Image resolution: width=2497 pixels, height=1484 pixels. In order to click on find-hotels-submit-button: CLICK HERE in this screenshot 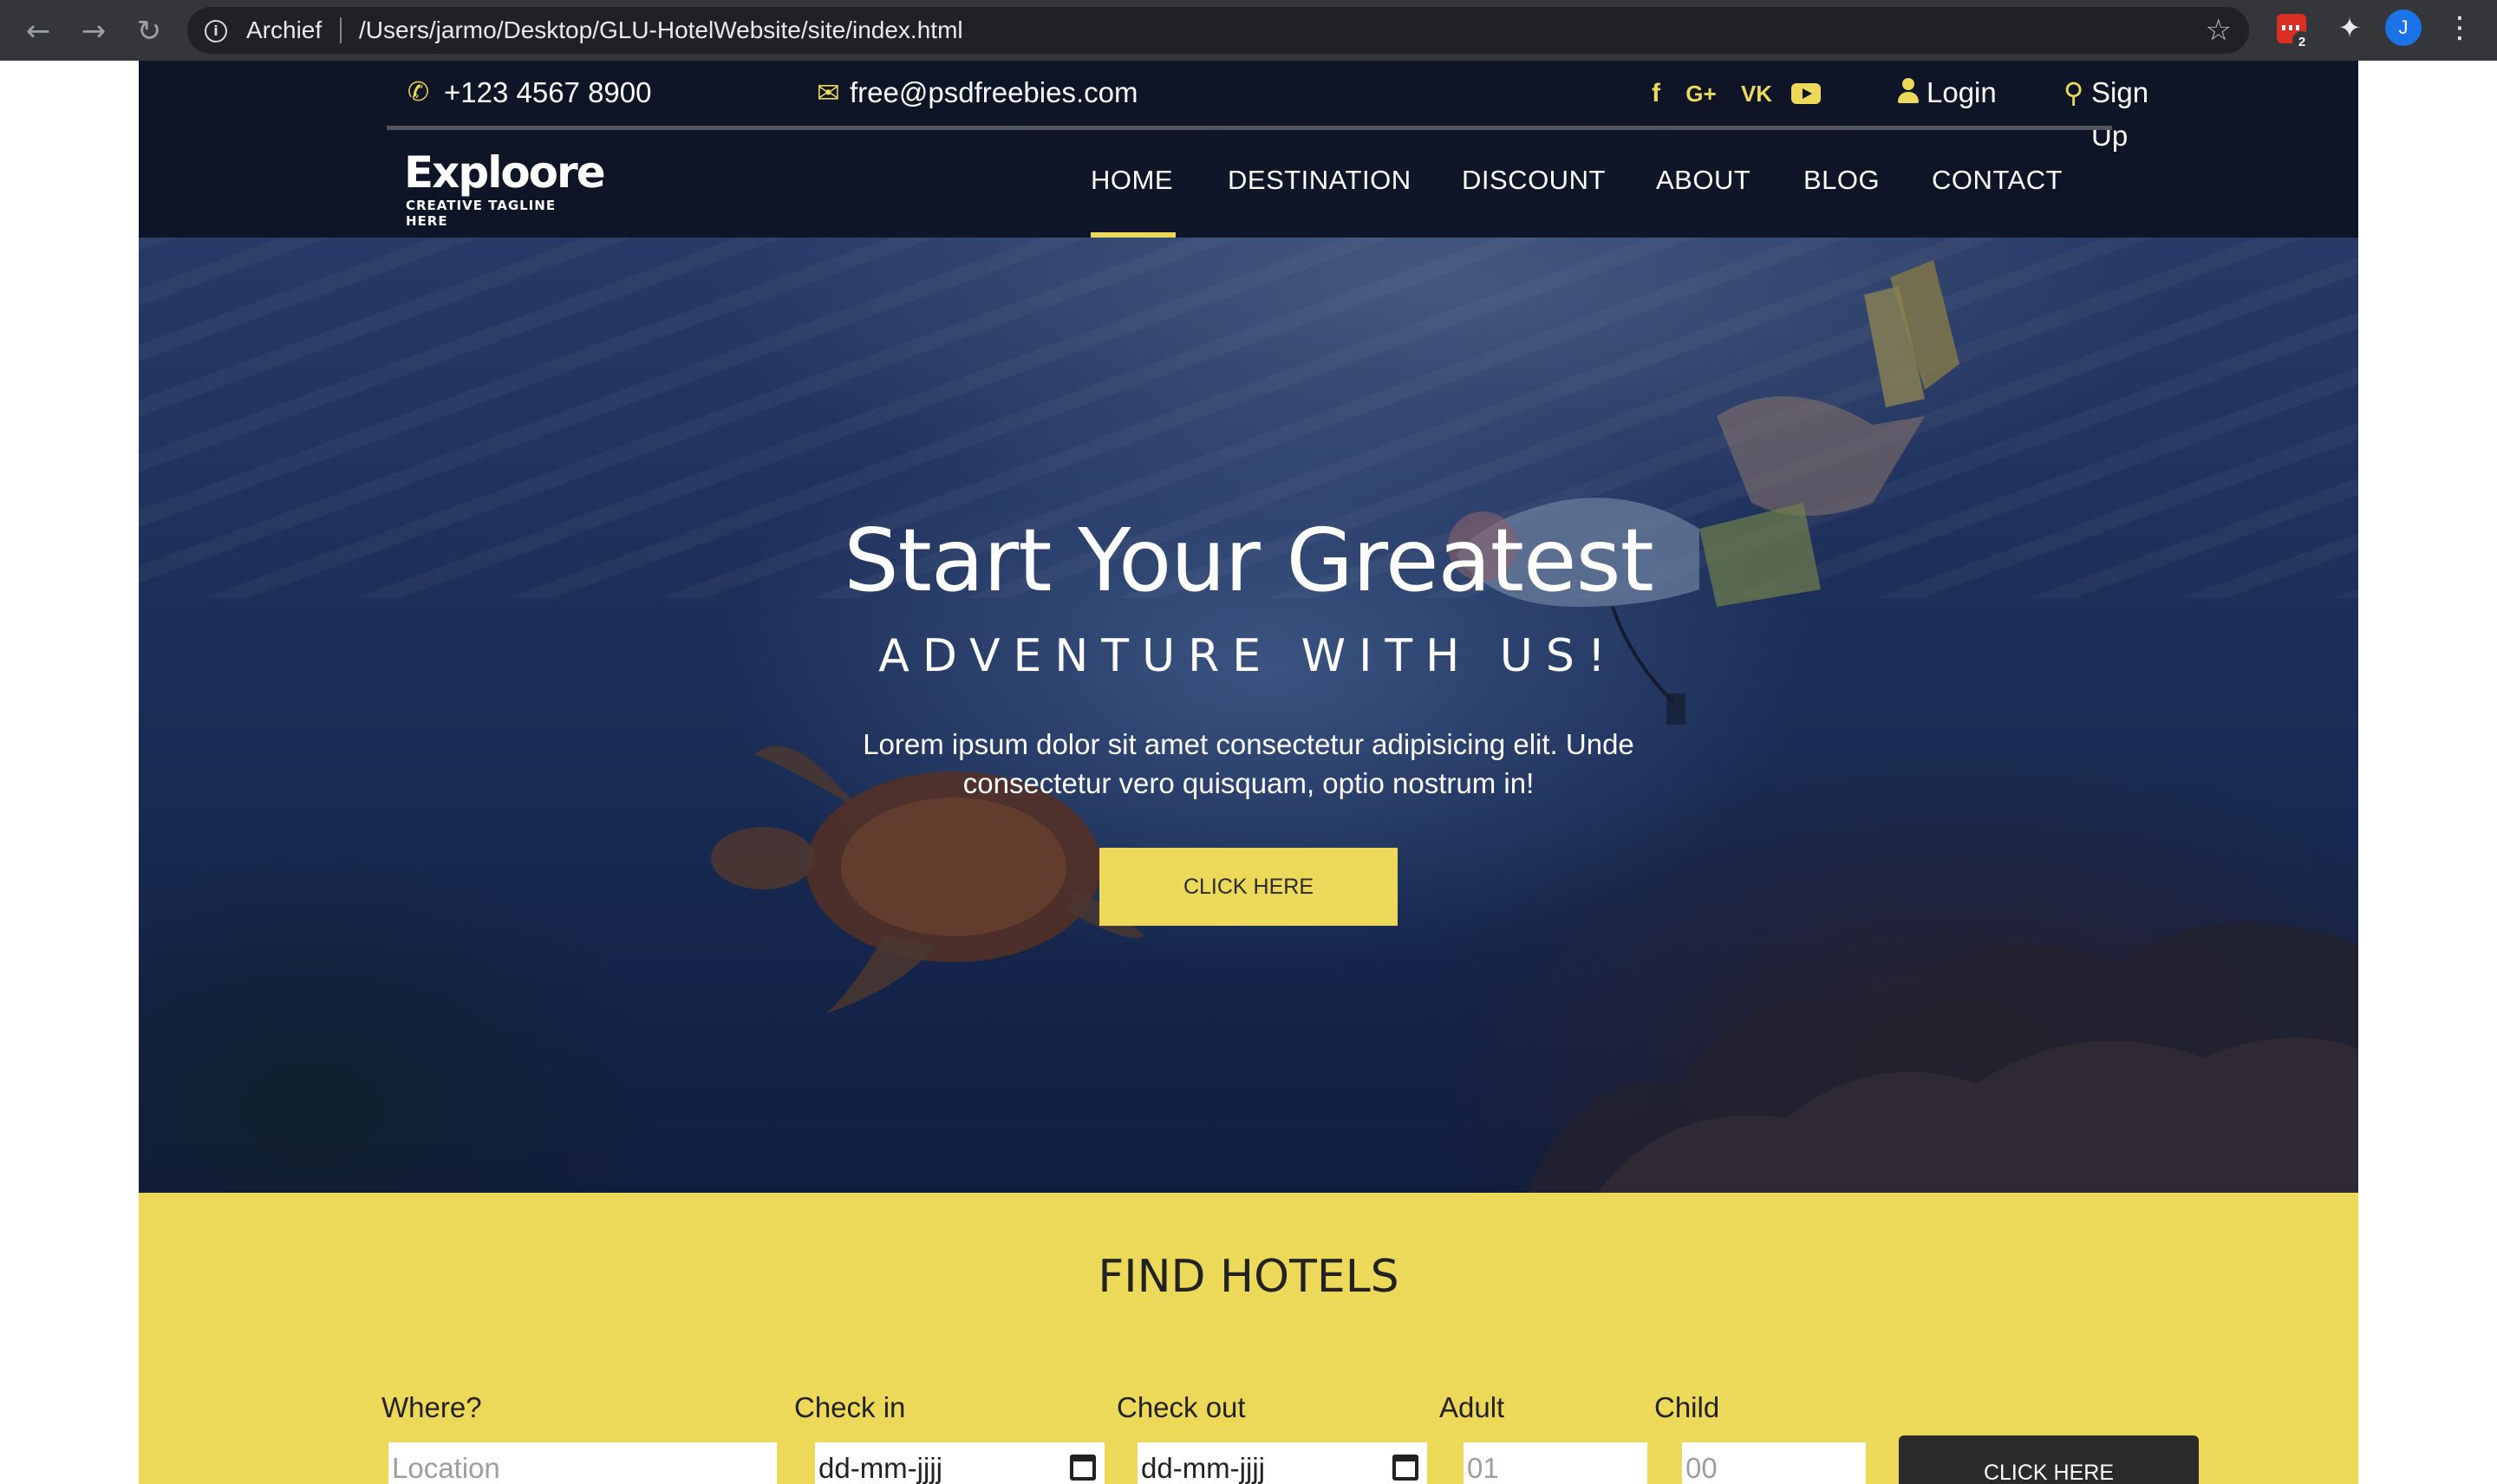, I will do `click(2049, 1459)`.